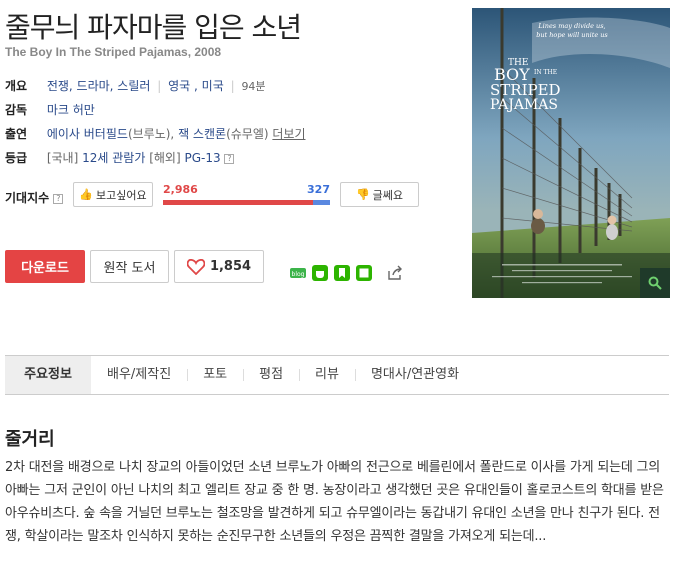 The image size is (674, 582). I want to click on memo-share-icon, so click(364, 273).